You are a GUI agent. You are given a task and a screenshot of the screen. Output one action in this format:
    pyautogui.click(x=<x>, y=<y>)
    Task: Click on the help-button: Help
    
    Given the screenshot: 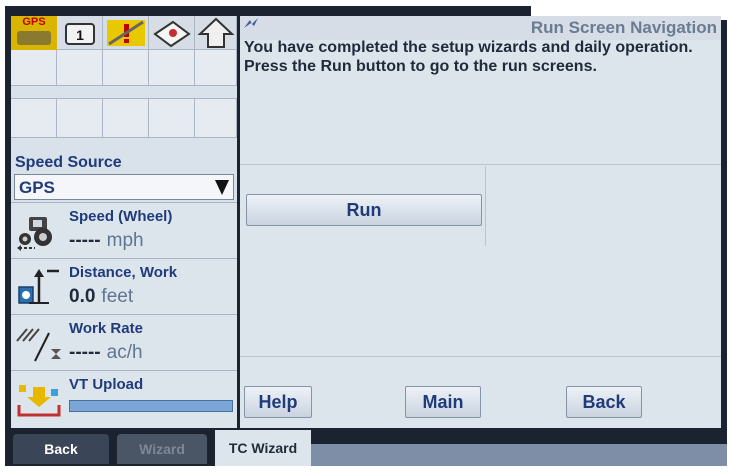 What is the action you would take?
    pyautogui.click(x=278, y=402)
    